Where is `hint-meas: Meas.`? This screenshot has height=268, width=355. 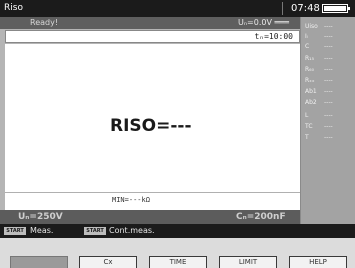
hint-meas: Meas. is located at coordinates (42, 230).